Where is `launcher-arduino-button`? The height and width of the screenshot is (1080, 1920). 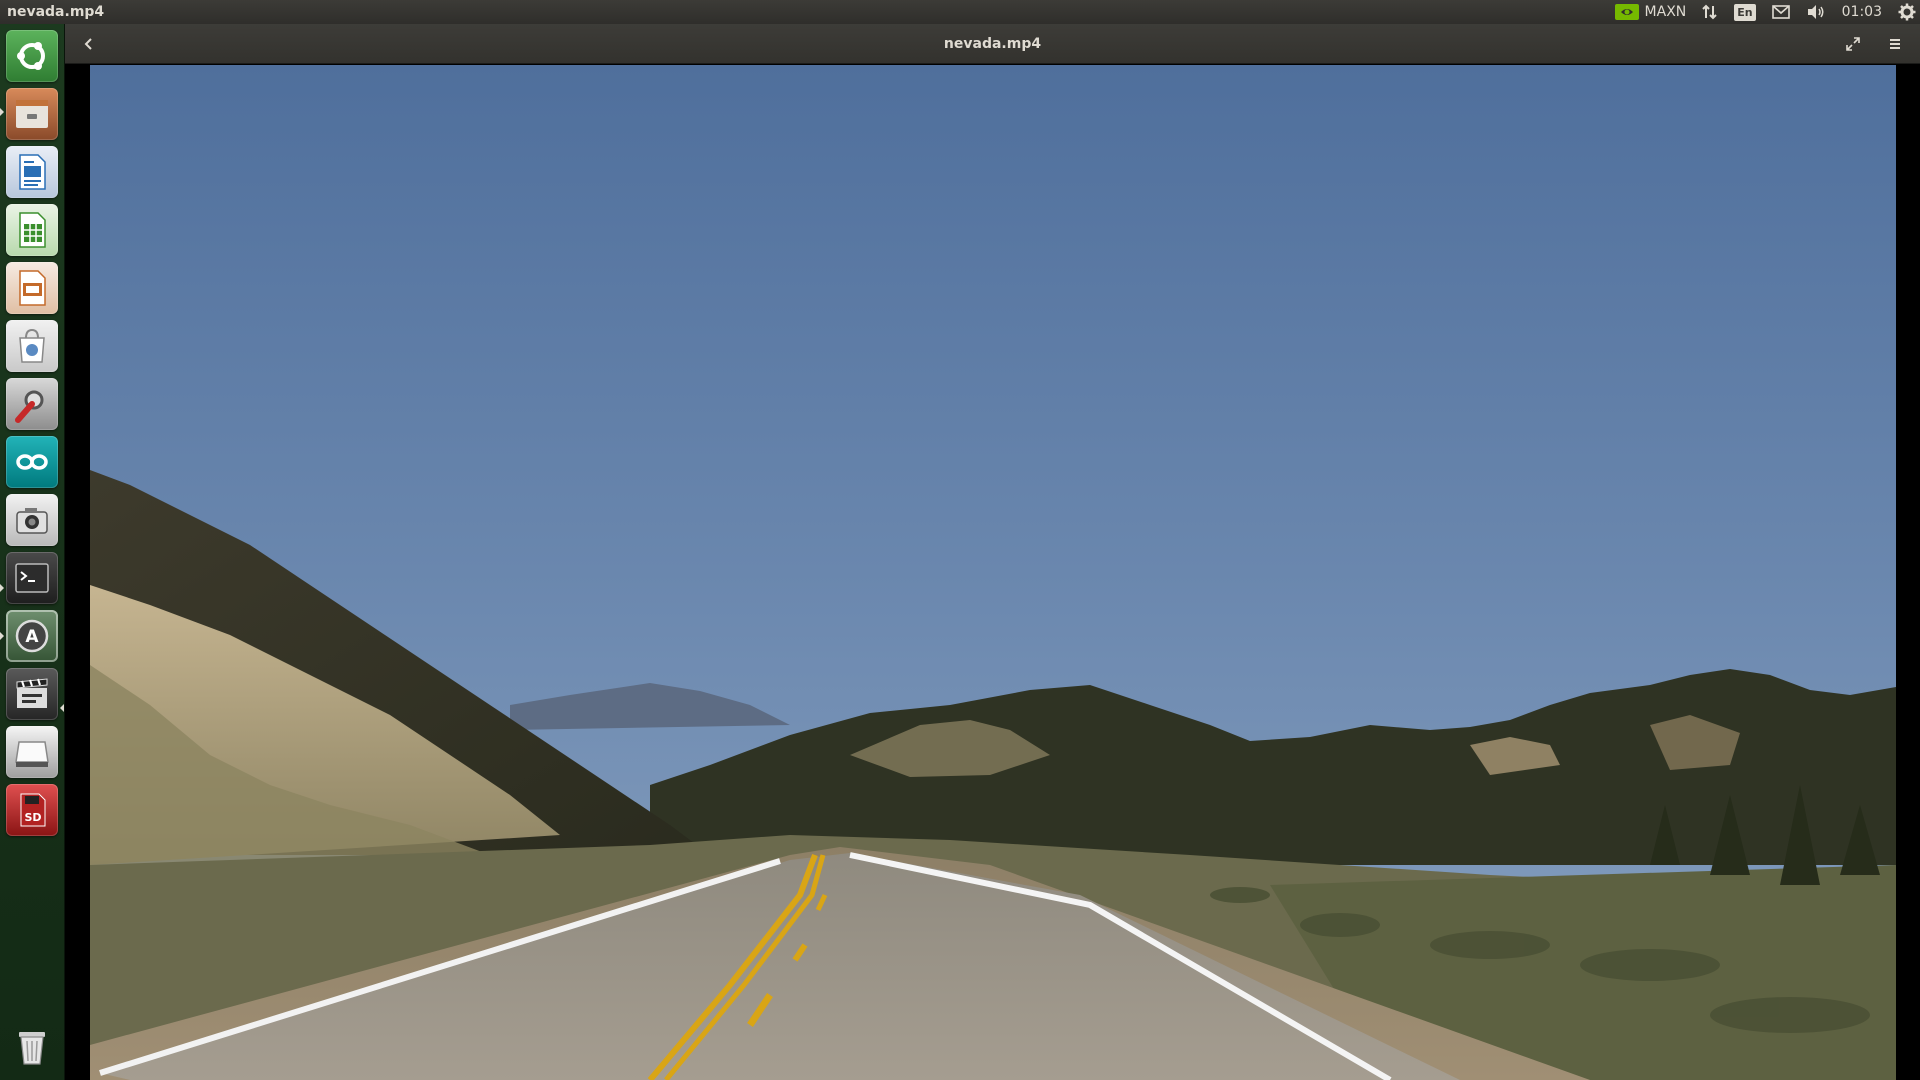 launcher-arduino-button is located at coordinates (32, 462).